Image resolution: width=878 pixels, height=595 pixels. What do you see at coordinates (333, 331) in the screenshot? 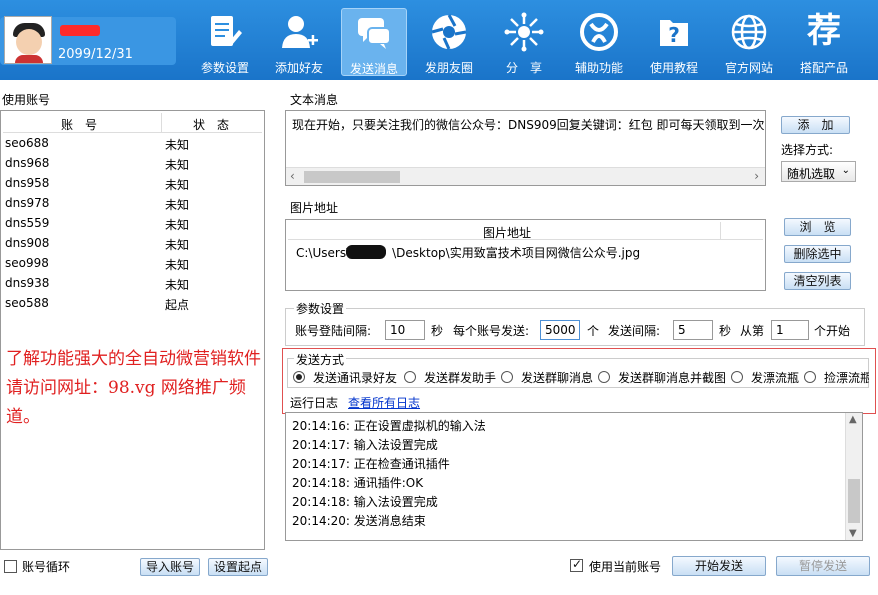
I see `login-interval-label: 账号登陆间隔:` at bounding box center [333, 331].